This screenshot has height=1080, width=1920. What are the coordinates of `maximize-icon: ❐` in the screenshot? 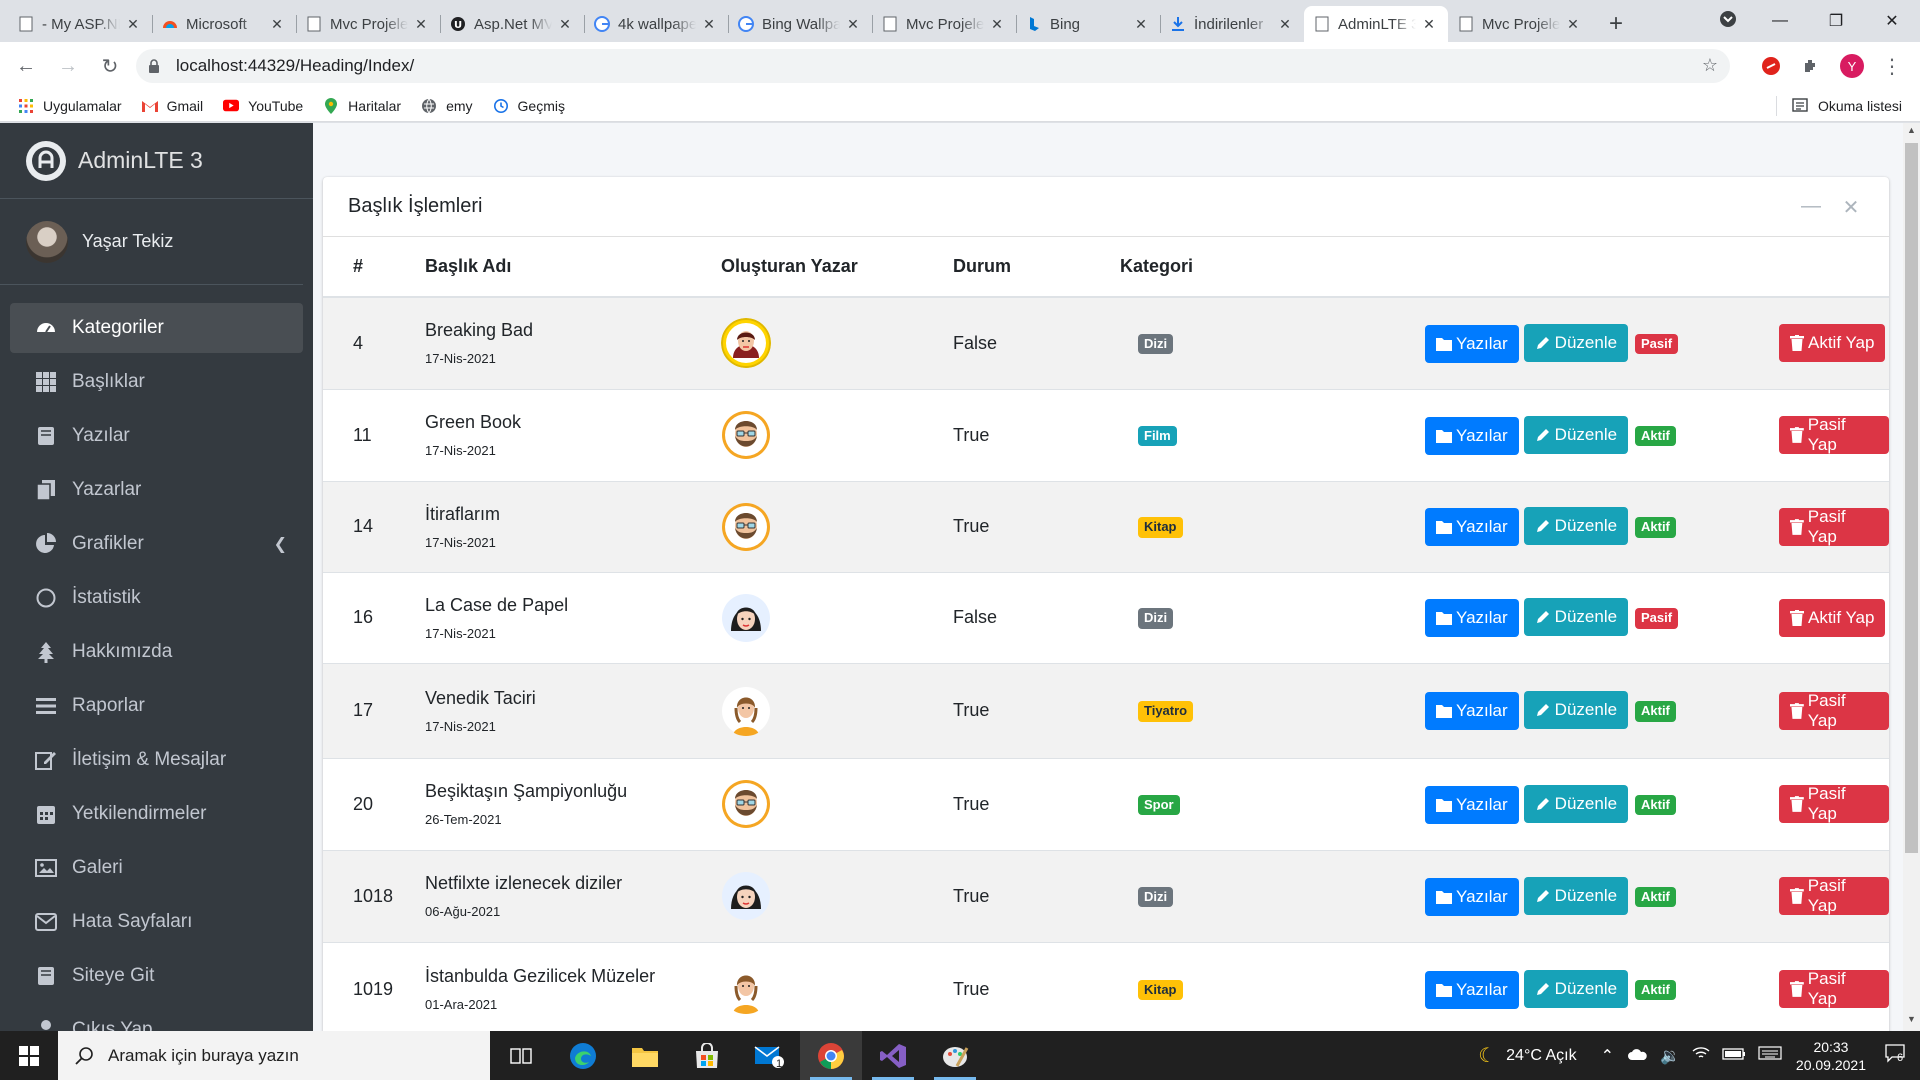 It's located at (1836, 21).